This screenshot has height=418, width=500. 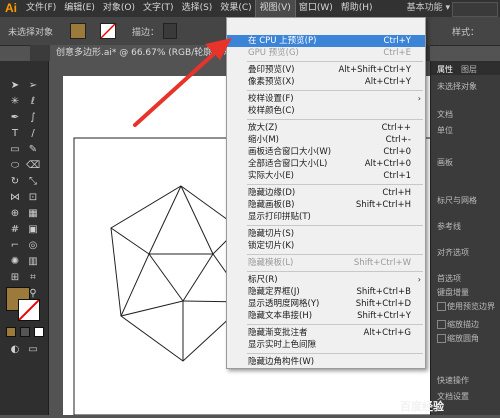 What do you see at coordinates (182, 82) in the screenshot?
I see `annotation-arrow-icon` at bounding box center [182, 82].